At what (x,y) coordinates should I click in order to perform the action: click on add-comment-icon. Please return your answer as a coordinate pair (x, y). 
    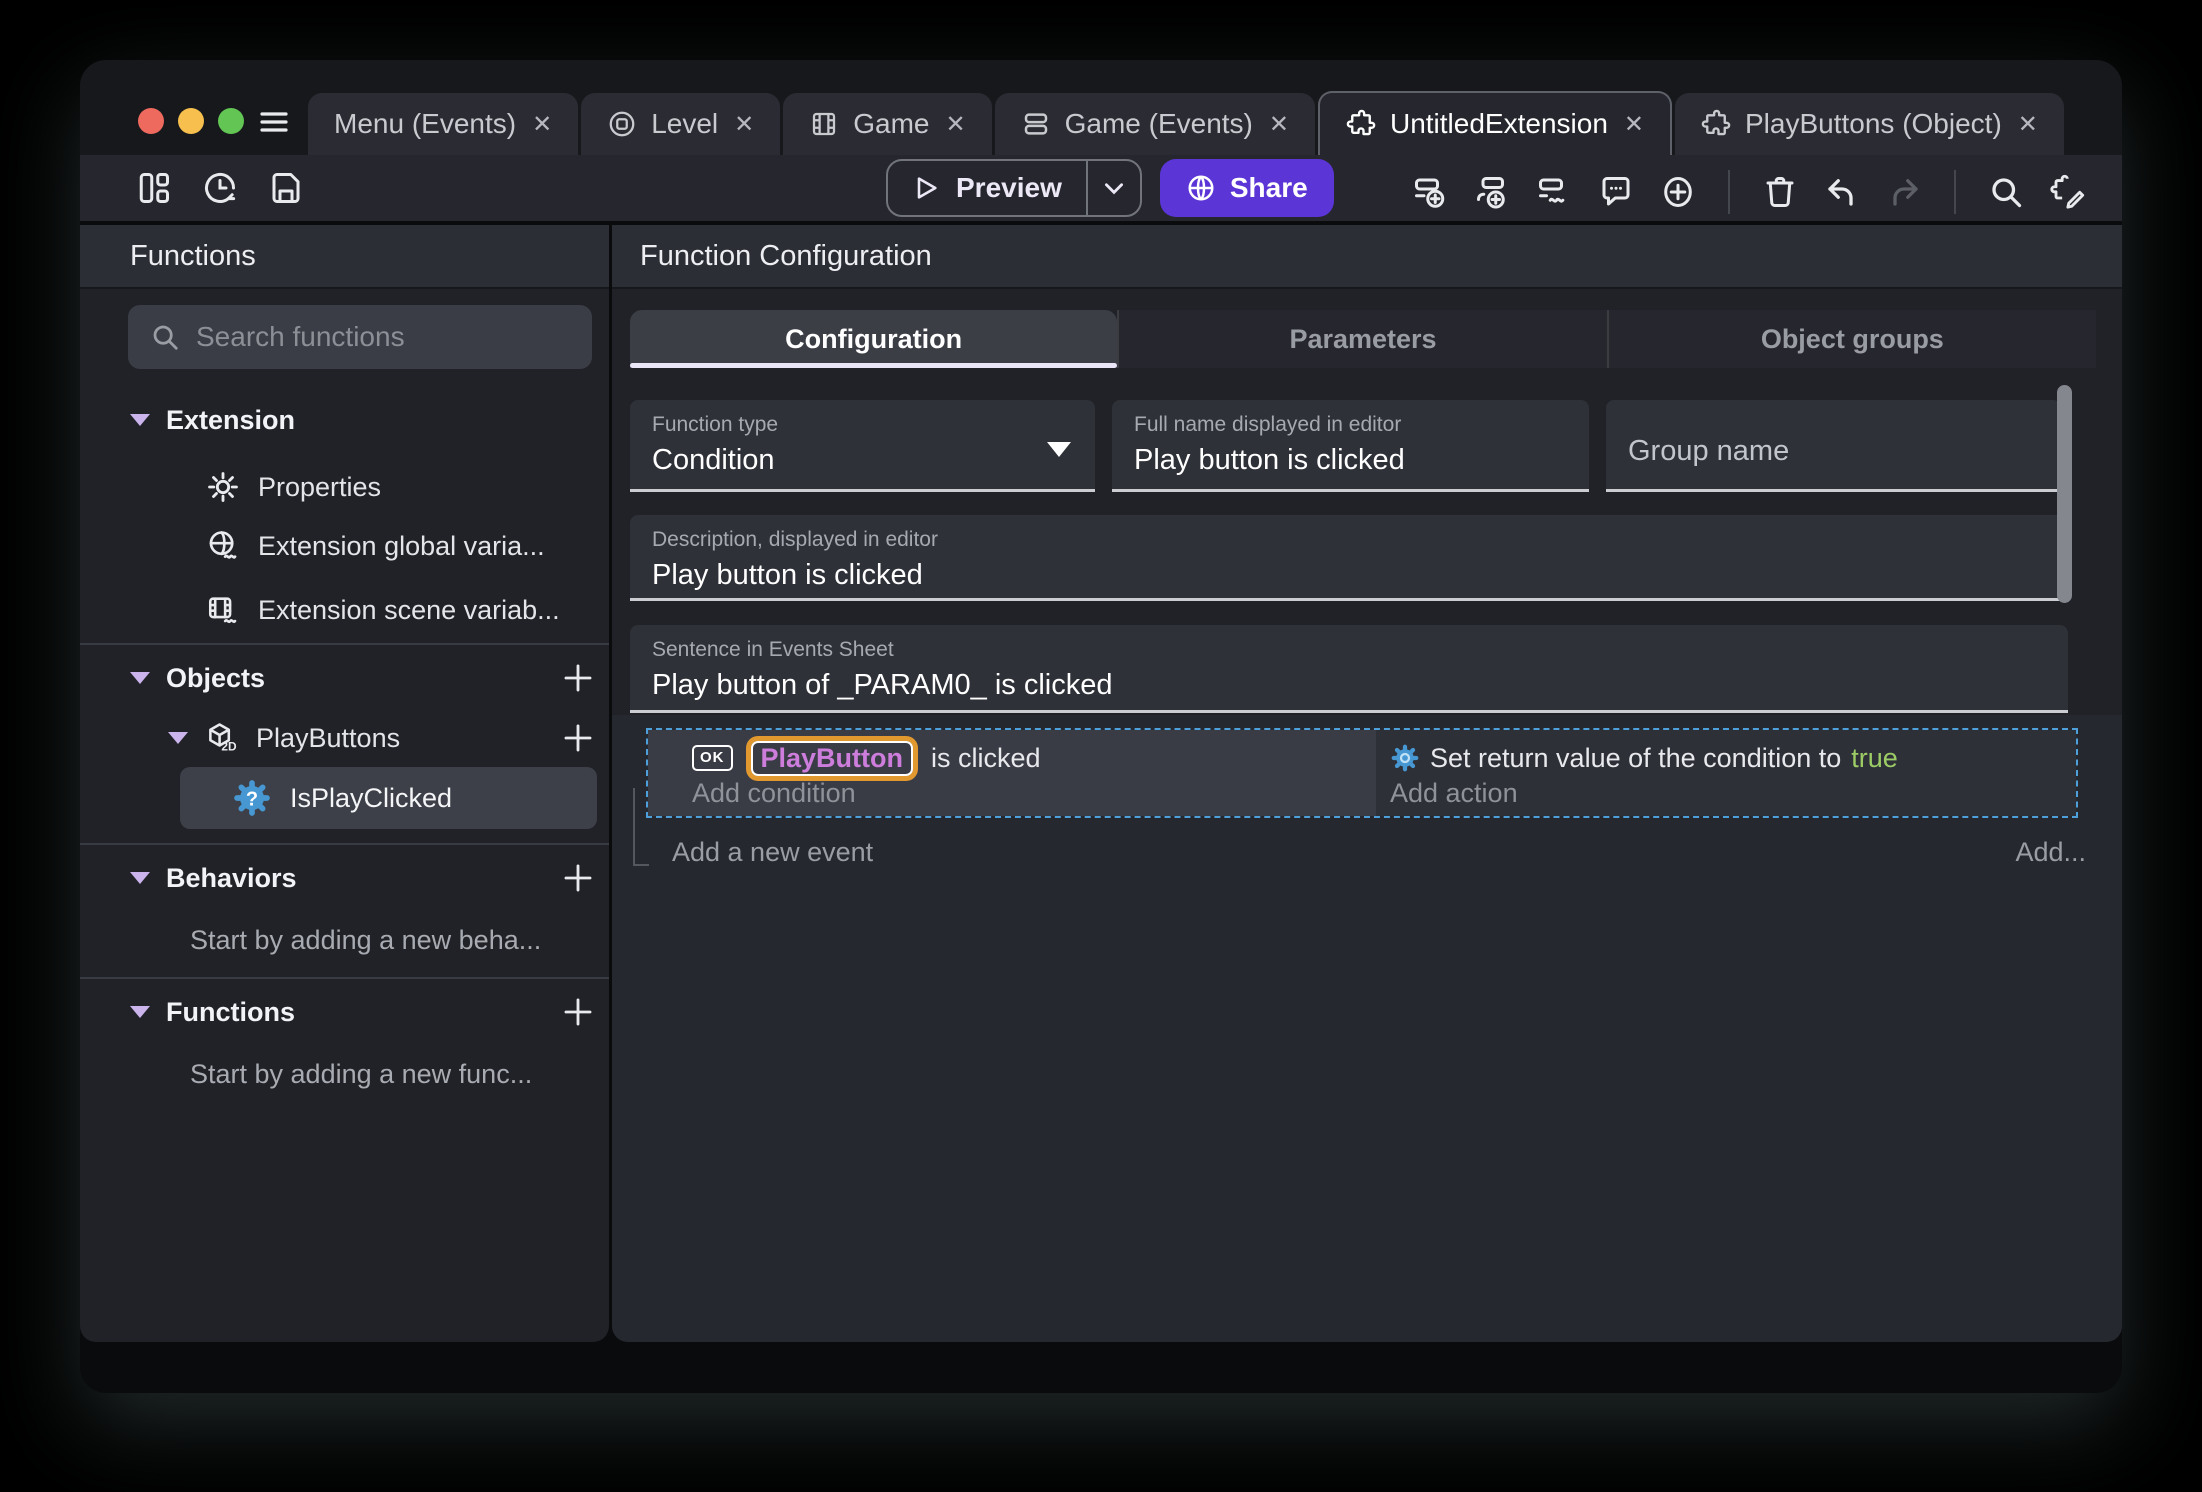
    Looking at the image, I should click on (1616, 192).